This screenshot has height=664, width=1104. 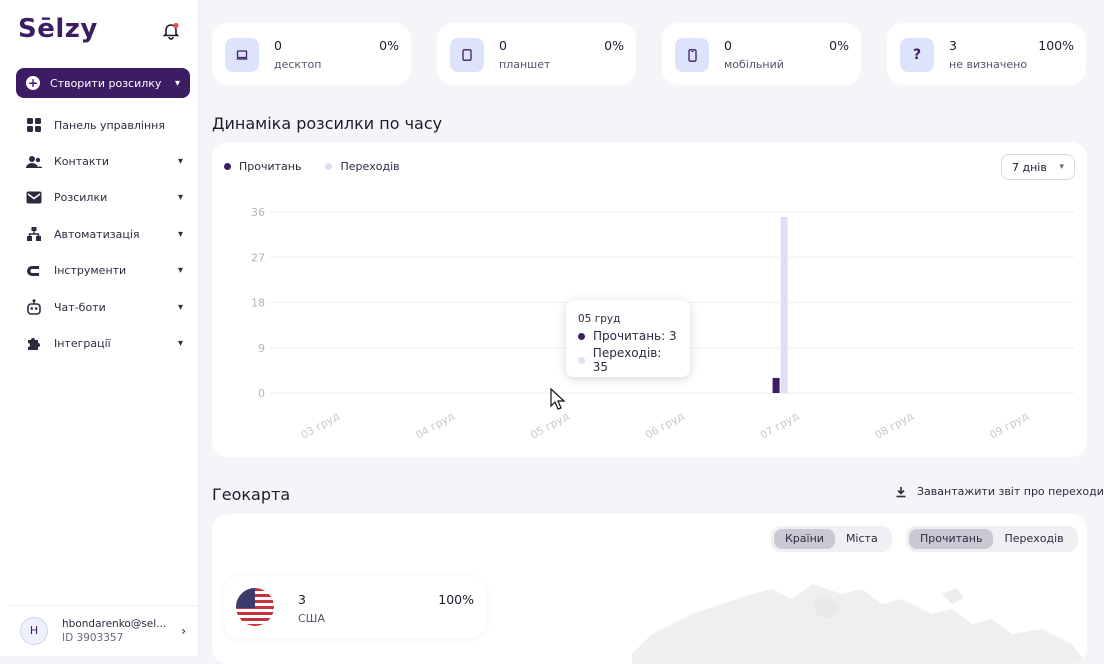 What do you see at coordinates (536, 54) in the screenshot?
I see `device-card-tablet: 0 планшет 0%` at bounding box center [536, 54].